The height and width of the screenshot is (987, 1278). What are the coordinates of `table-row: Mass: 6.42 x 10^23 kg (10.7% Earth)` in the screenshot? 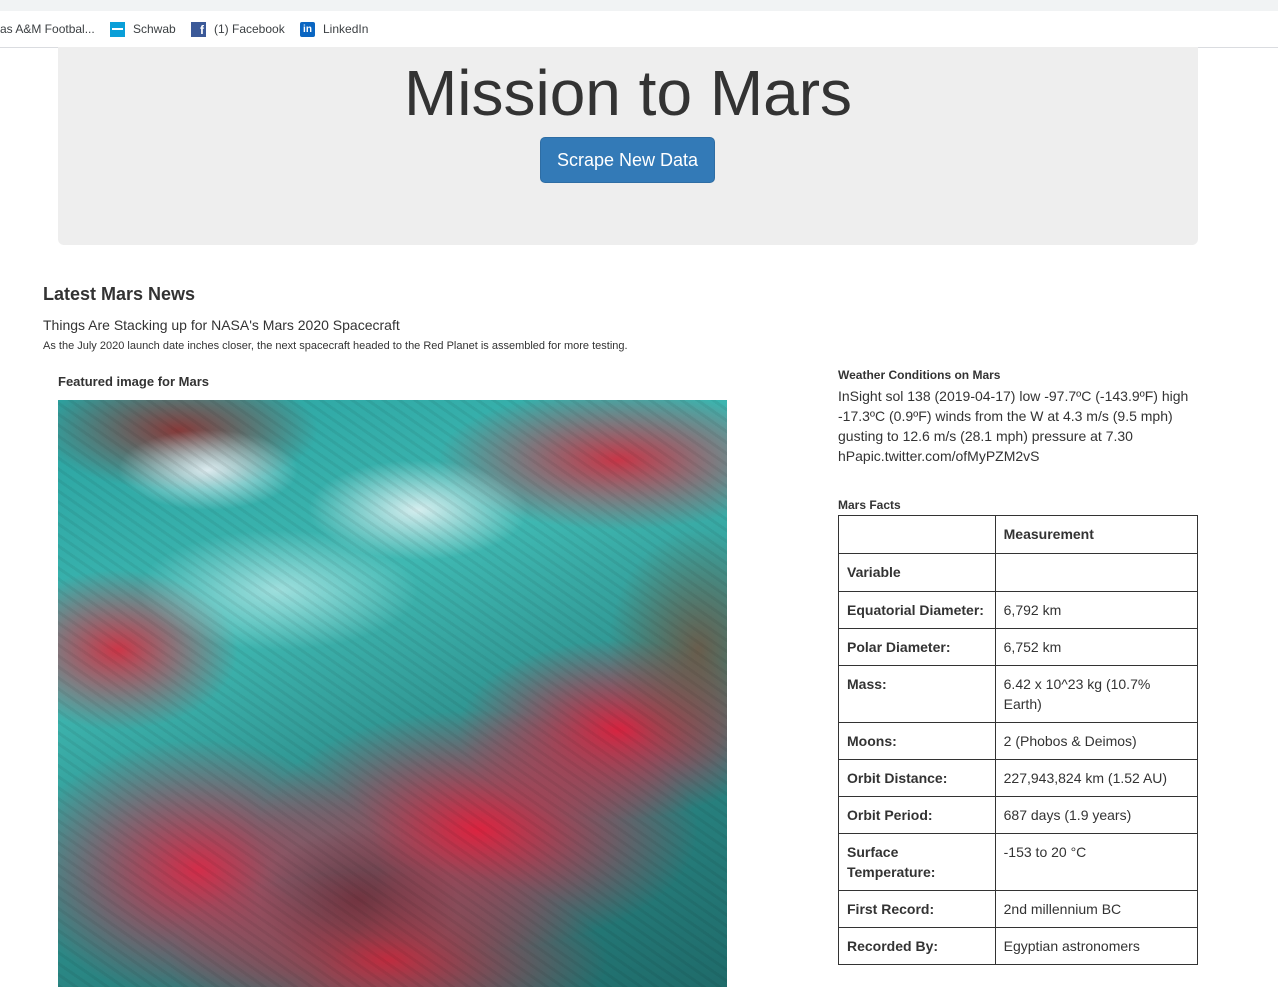 It's located at (1018, 694).